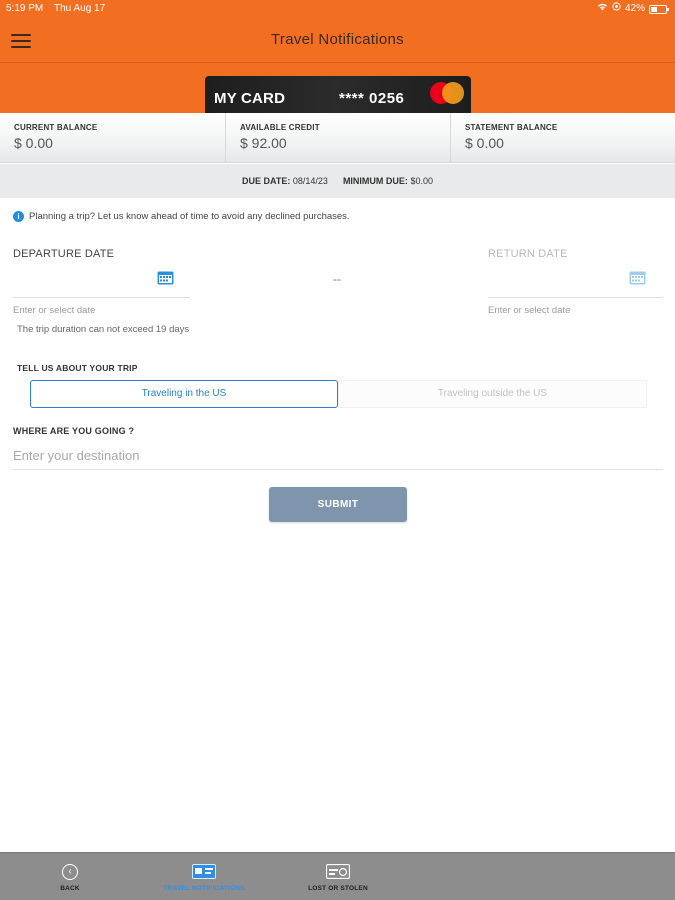  I want to click on status-bar: 5:19 PM Thu Aug 17 42%, so click(337, 9).